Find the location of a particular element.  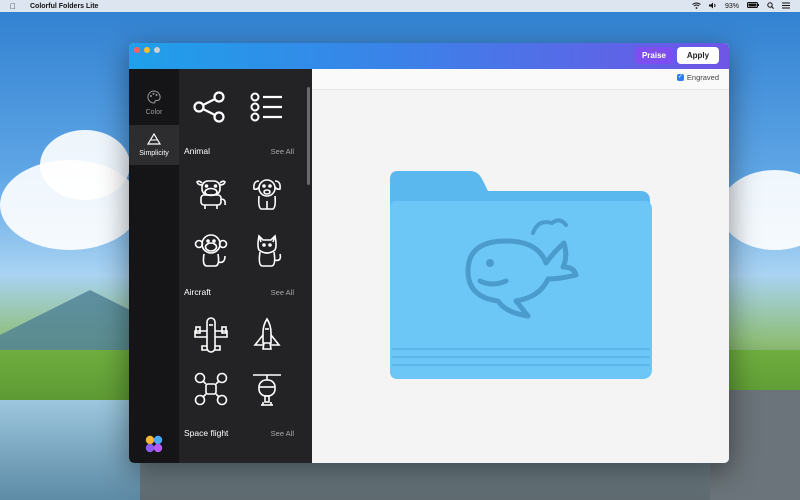

airplane-icon is located at coordinates (211, 335).